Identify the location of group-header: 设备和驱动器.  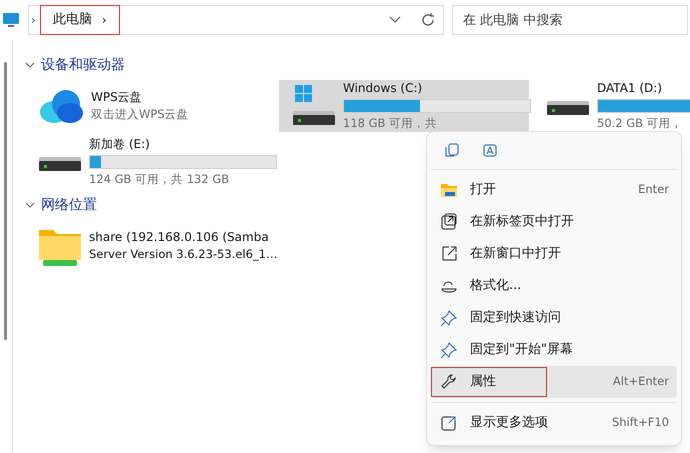
(83, 65).